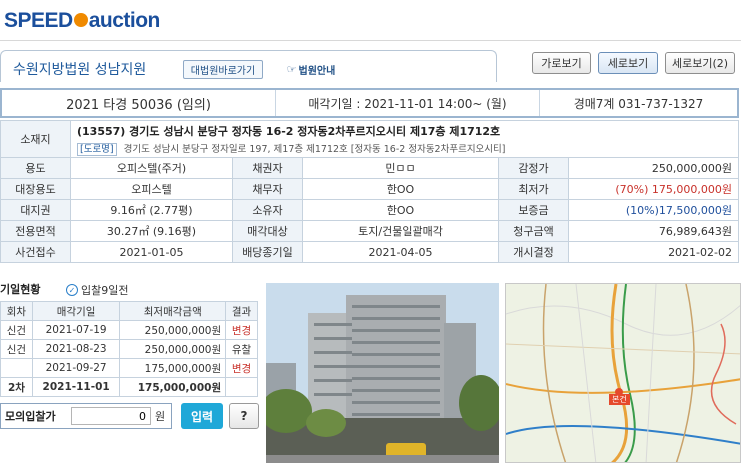  Describe the element at coordinates (533, 231) in the screenshot. I see `info-label: 청구금액` at that location.